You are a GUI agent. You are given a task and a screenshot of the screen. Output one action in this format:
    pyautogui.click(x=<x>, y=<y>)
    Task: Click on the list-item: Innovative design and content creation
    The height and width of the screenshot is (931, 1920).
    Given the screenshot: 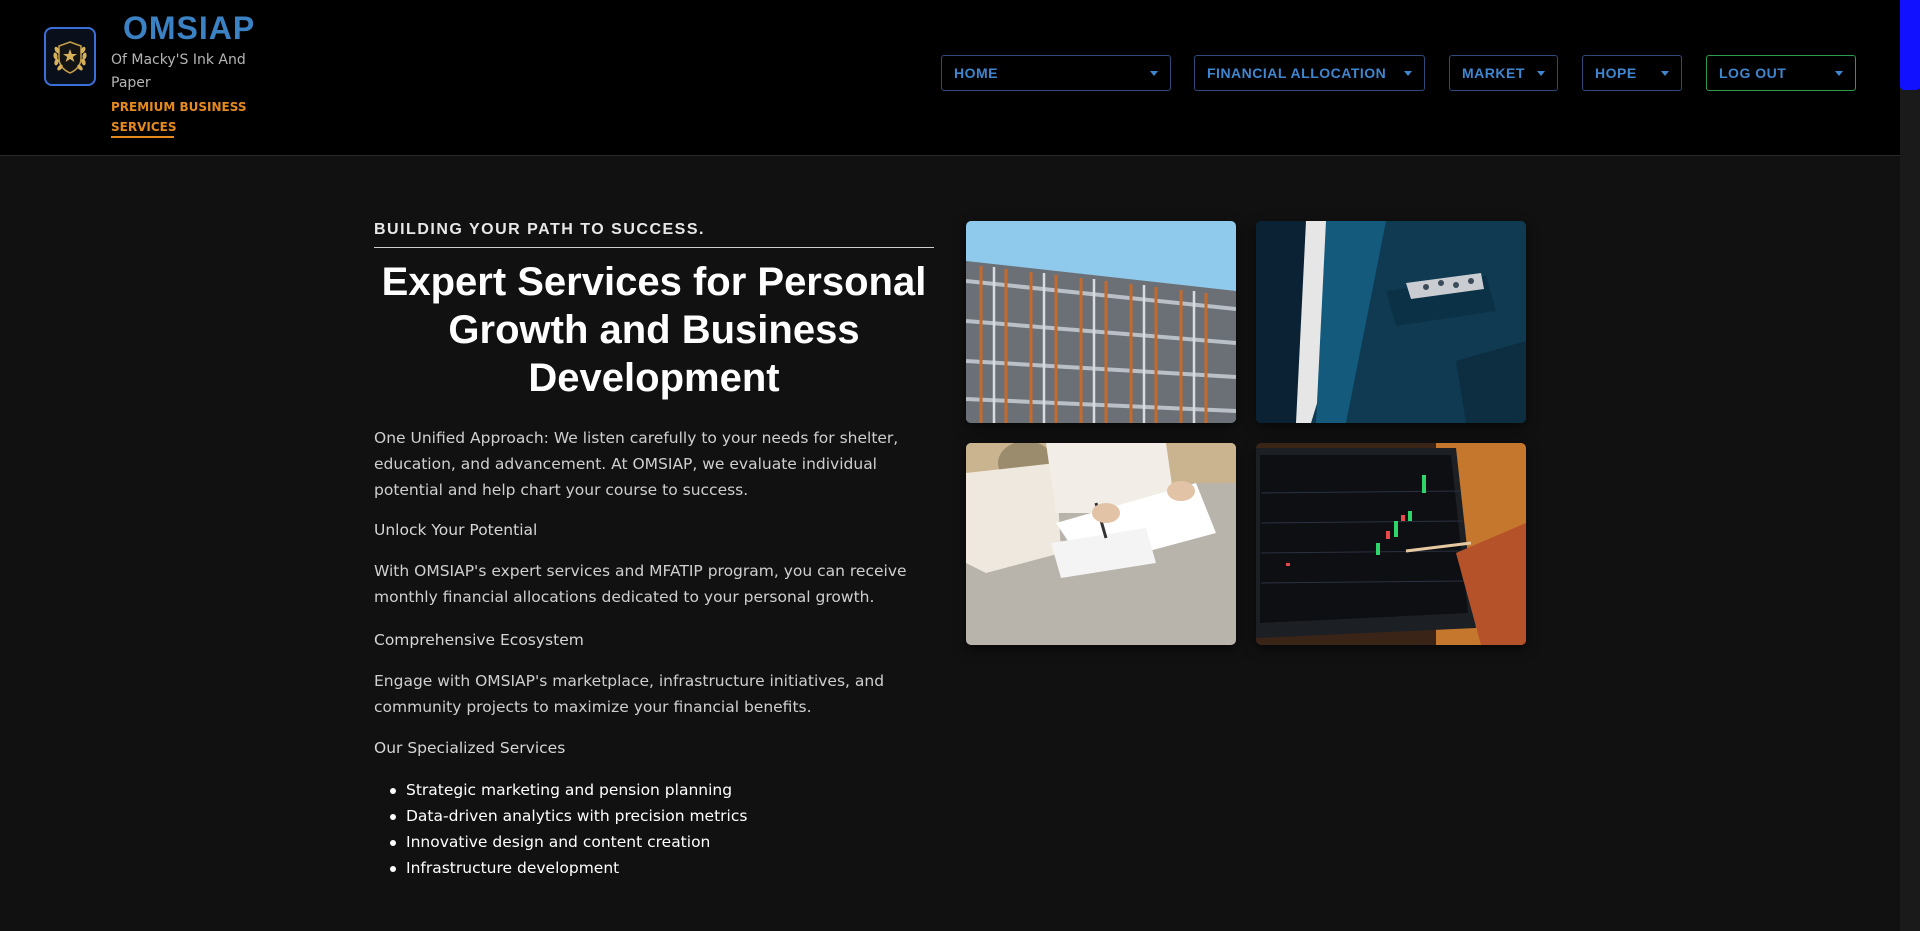 What is the action you would take?
    pyautogui.click(x=568, y=842)
    